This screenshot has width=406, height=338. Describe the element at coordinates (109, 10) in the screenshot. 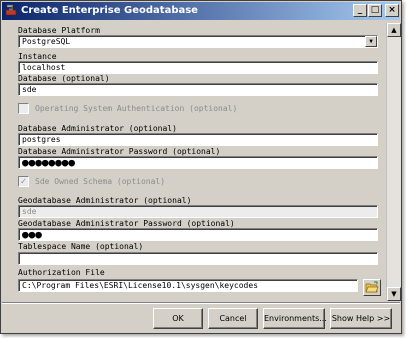

I see `window-title: Create Enterprise Geodatabase` at that location.